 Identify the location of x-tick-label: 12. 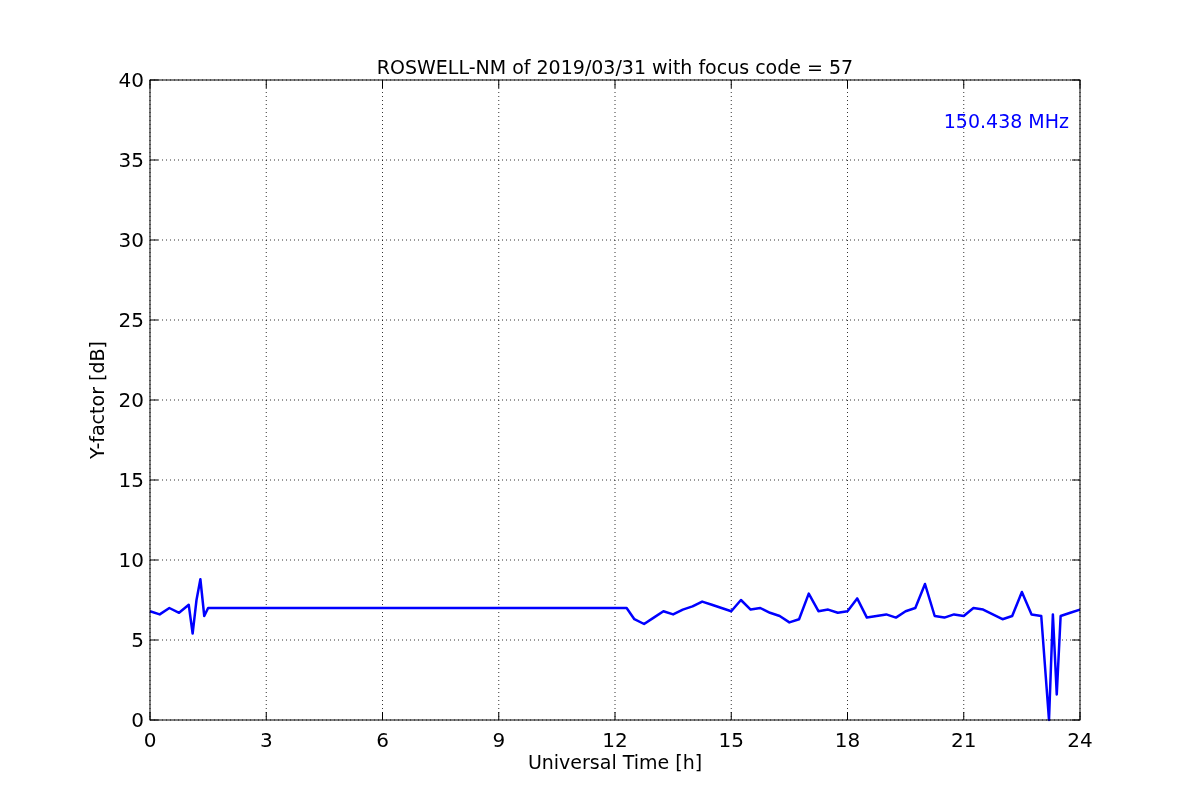
(615, 740).